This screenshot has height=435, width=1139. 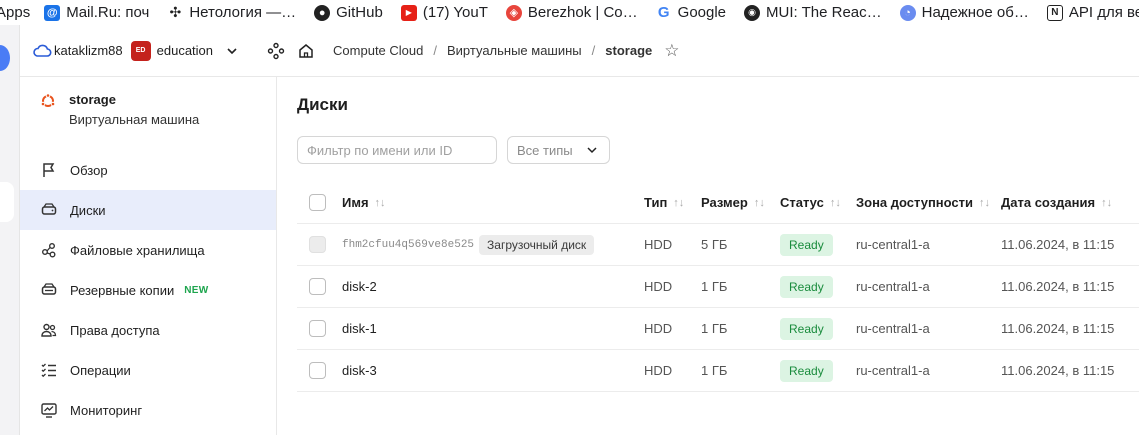 What do you see at coordinates (378, 50) in the screenshot?
I see `breadcrumb-compute-cloud: Compute Cloud` at bounding box center [378, 50].